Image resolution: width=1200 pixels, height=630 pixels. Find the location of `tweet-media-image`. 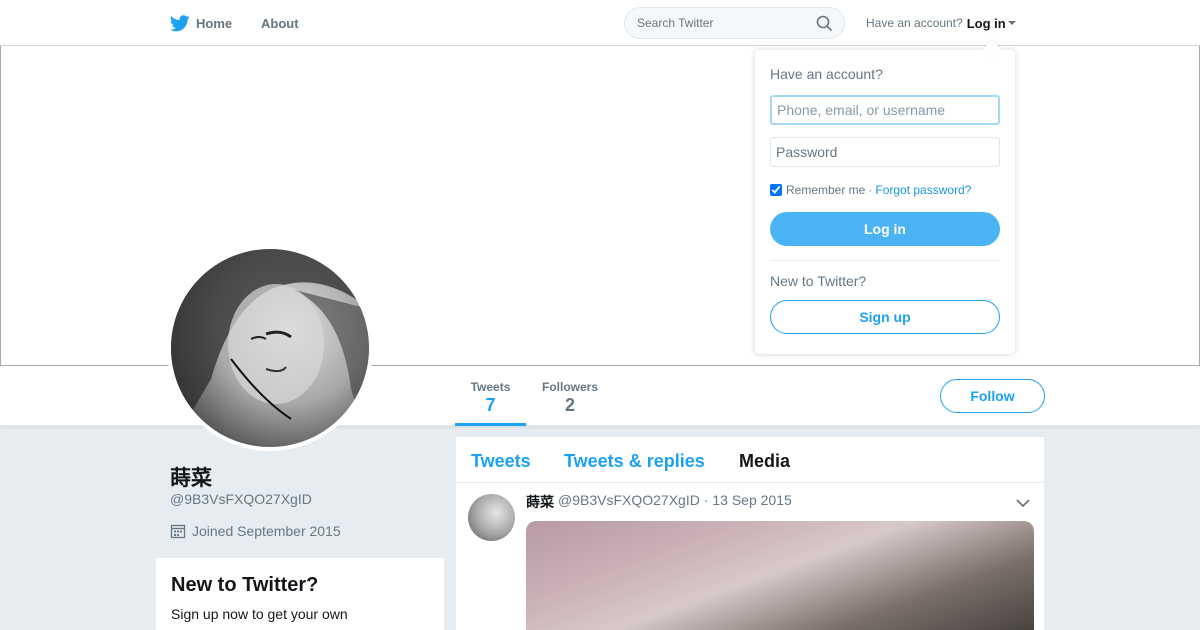

tweet-media-image is located at coordinates (780, 575).